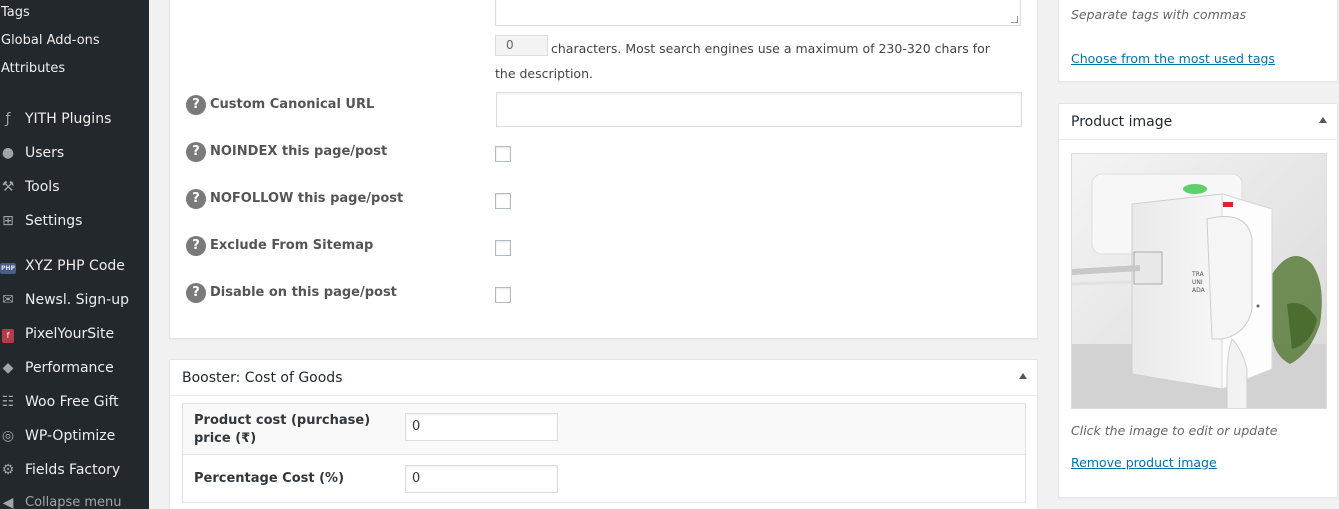 Image resolution: width=1339 pixels, height=509 pixels. What do you see at coordinates (74, 153) in the screenshot?
I see `menu-item-users: ● Users` at bounding box center [74, 153].